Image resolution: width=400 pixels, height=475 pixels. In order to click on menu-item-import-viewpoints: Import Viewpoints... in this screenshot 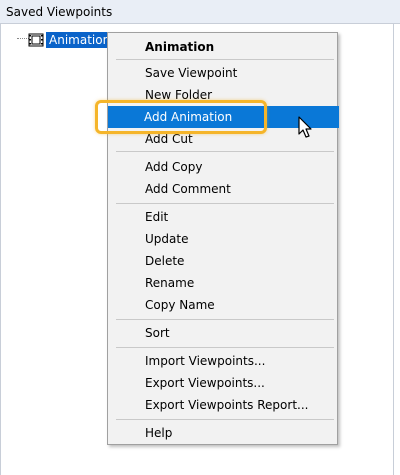, I will do `click(223, 361)`.